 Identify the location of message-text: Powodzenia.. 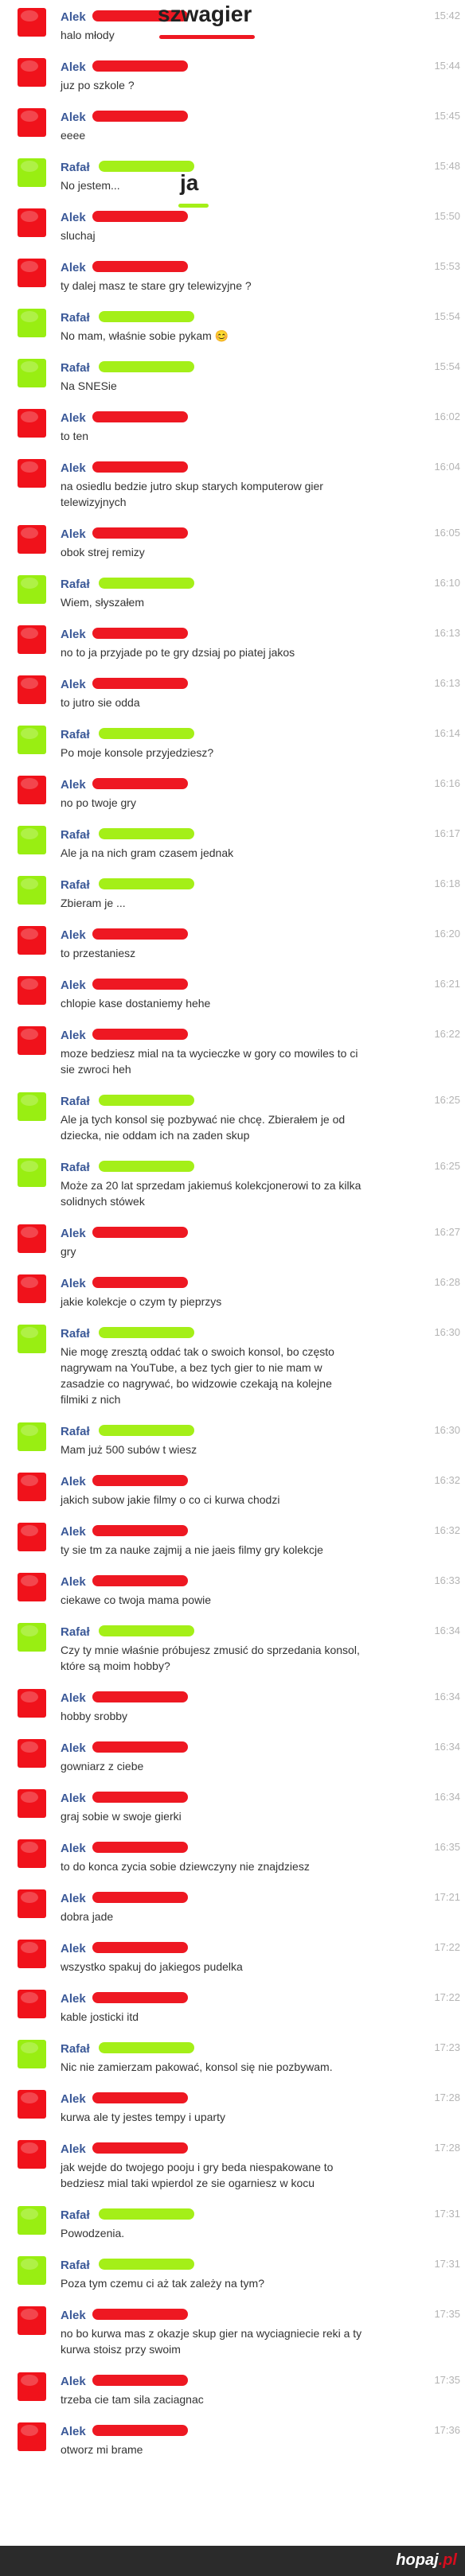
(240, 2233).